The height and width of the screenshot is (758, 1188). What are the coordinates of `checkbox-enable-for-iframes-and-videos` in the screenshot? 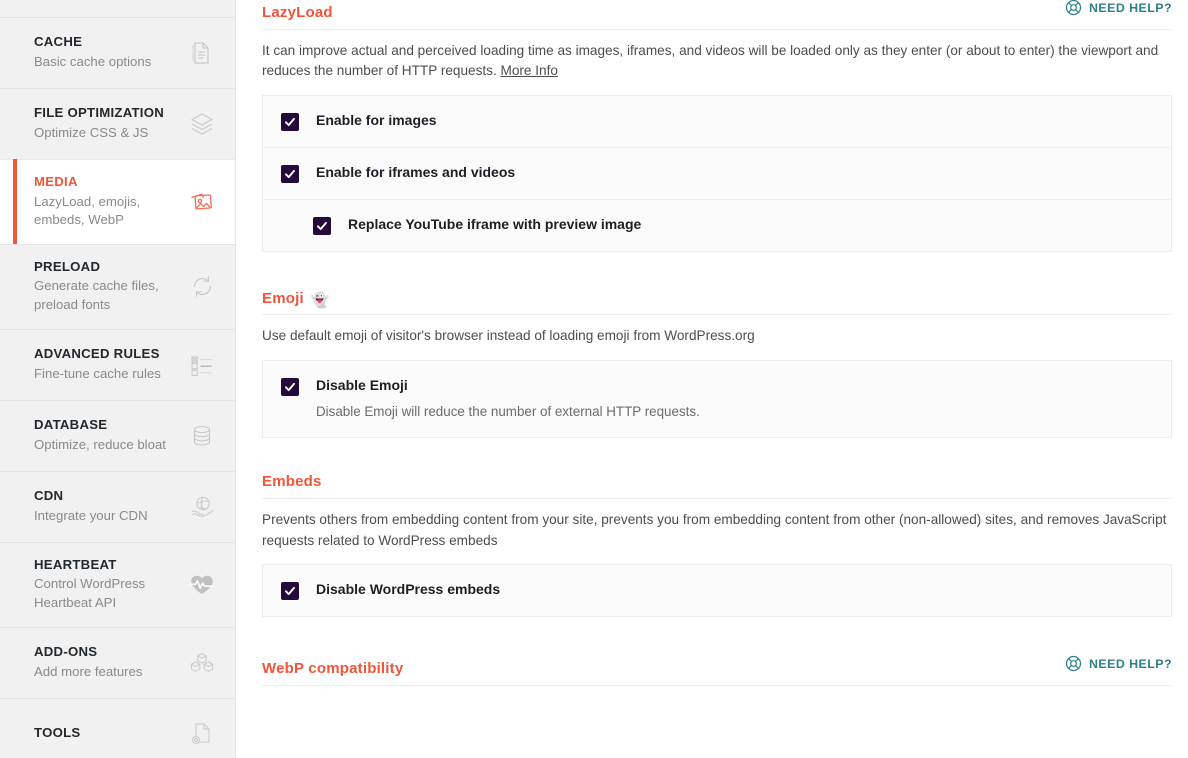 It's located at (290, 173).